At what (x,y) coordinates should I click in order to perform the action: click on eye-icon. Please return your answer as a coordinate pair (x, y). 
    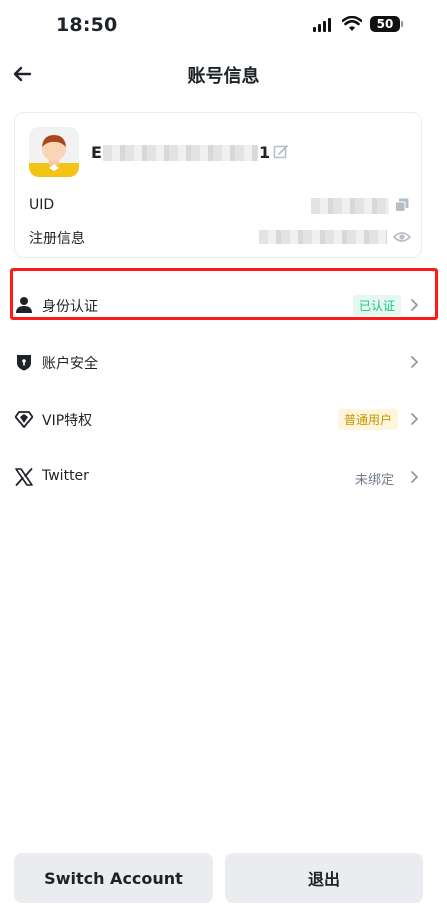
    Looking at the image, I should click on (402, 237).